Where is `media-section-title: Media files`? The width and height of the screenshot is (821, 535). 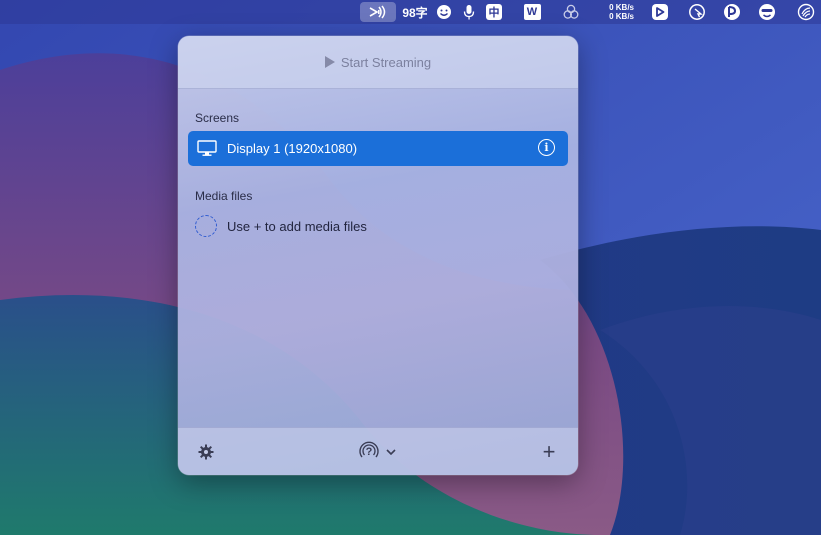
media-section-title: Media files is located at coordinates (224, 196).